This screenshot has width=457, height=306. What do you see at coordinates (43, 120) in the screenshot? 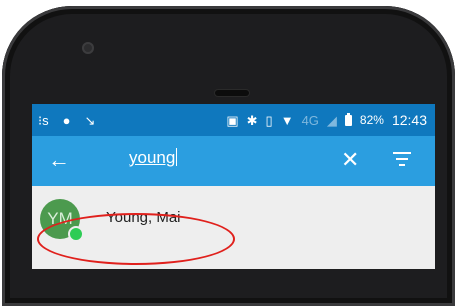
I see `notification-icon: ⁝s` at bounding box center [43, 120].